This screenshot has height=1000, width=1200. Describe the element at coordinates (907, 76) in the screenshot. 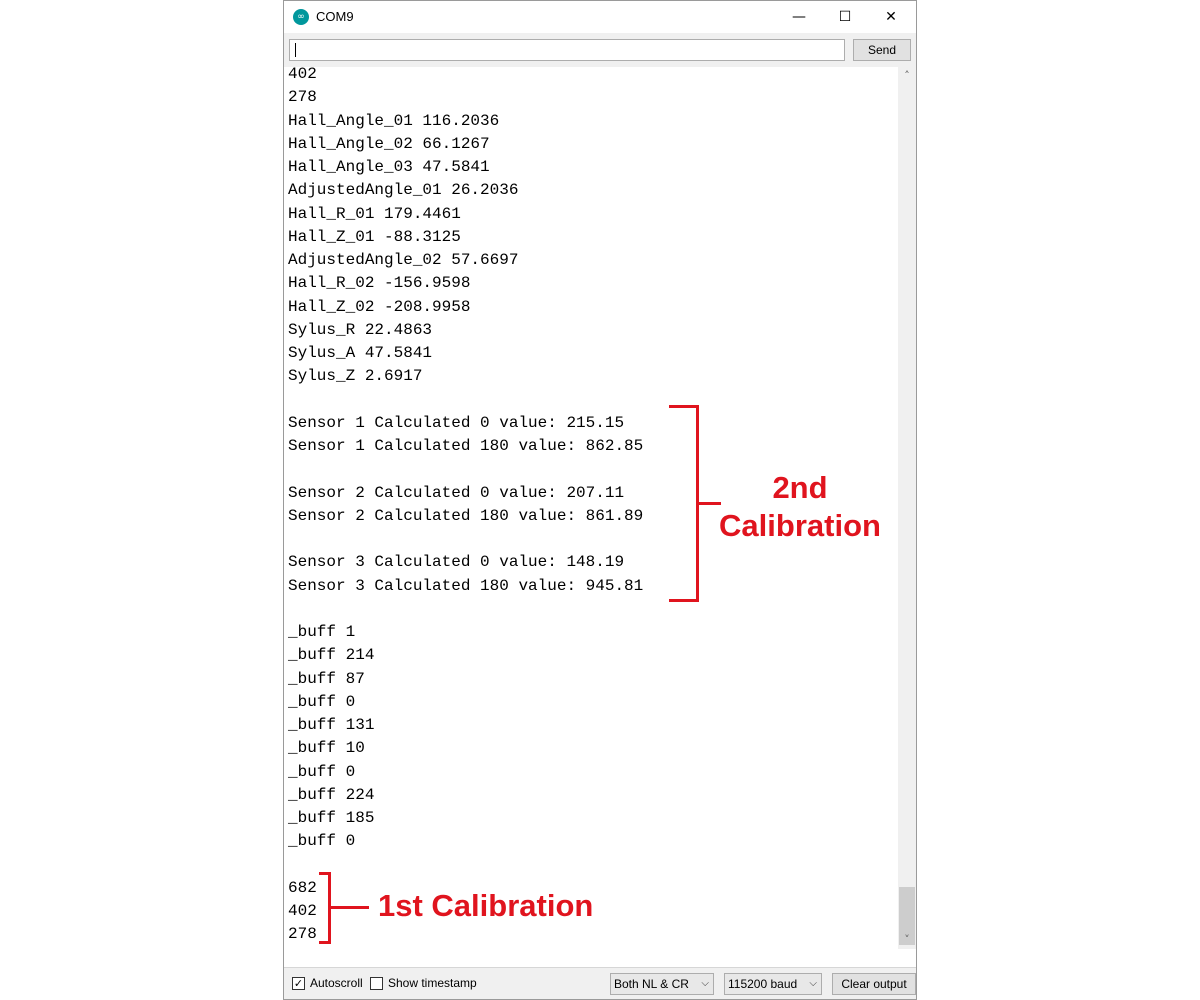

I see `scroll-up-icon: ˄` at that location.